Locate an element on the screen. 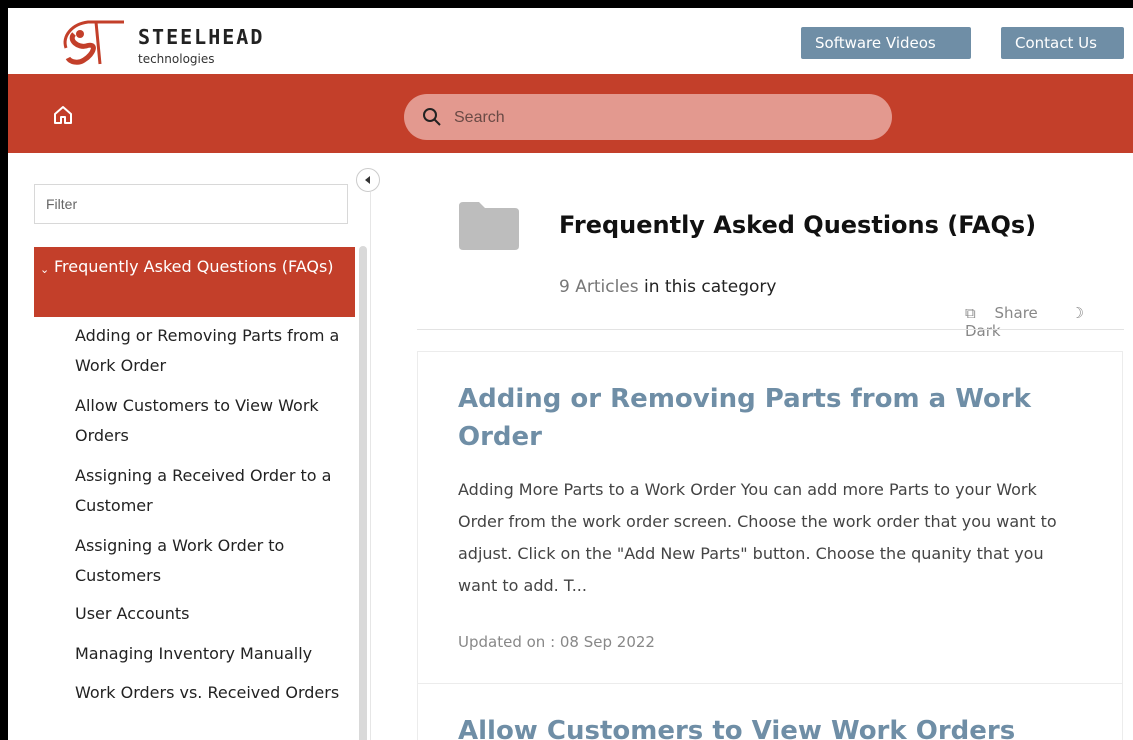 This screenshot has width=1133, height=740. dark-label: Dark is located at coordinates (983, 331).